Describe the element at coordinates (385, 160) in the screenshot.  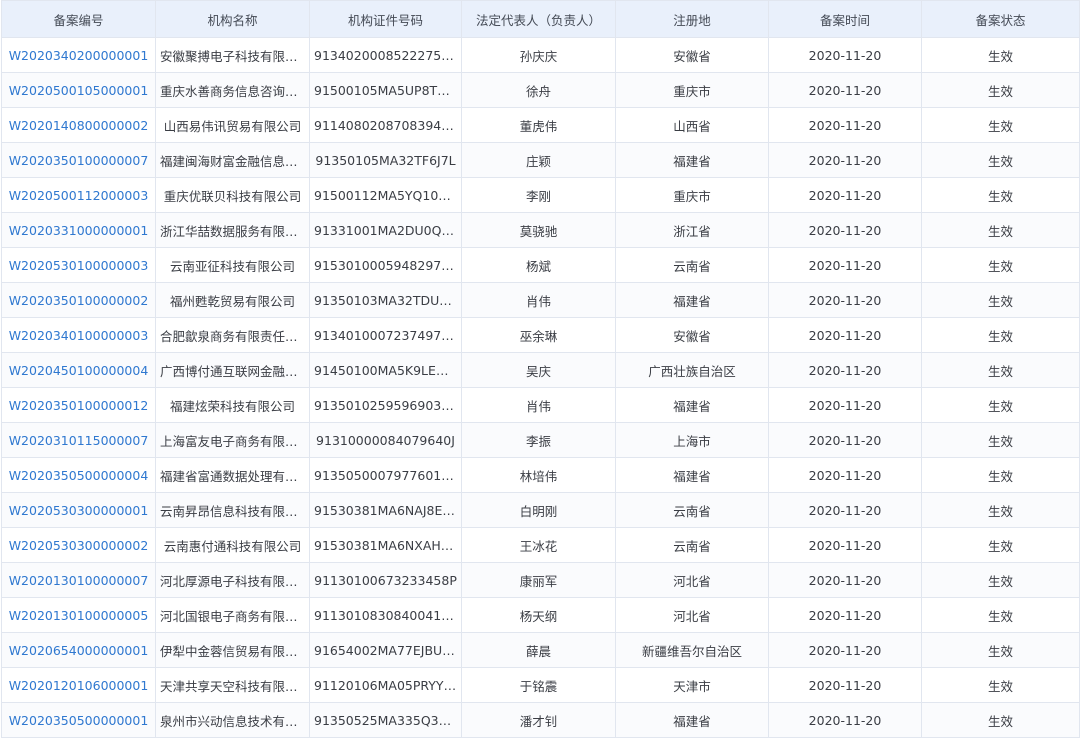
I see `certificate-number-cell: 91350105MA32TF6J7L` at that location.